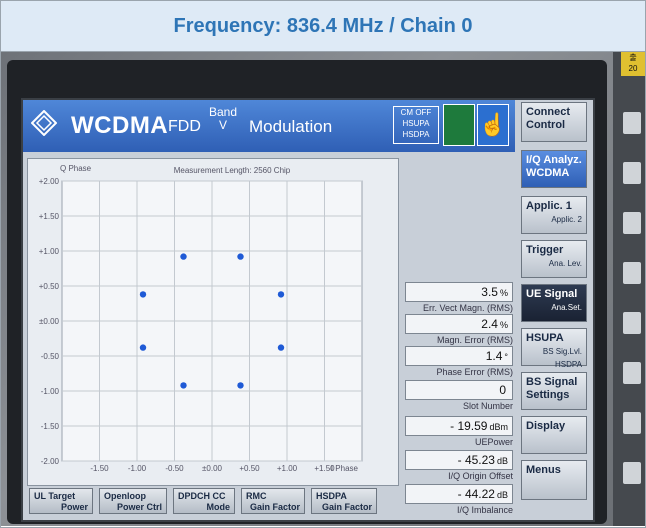 Image resolution: width=646 pixels, height=528 pixels. I want to click on hsupa-button: HSUPA BS Sig.Lvl. HSDPA, so click(554, 348).